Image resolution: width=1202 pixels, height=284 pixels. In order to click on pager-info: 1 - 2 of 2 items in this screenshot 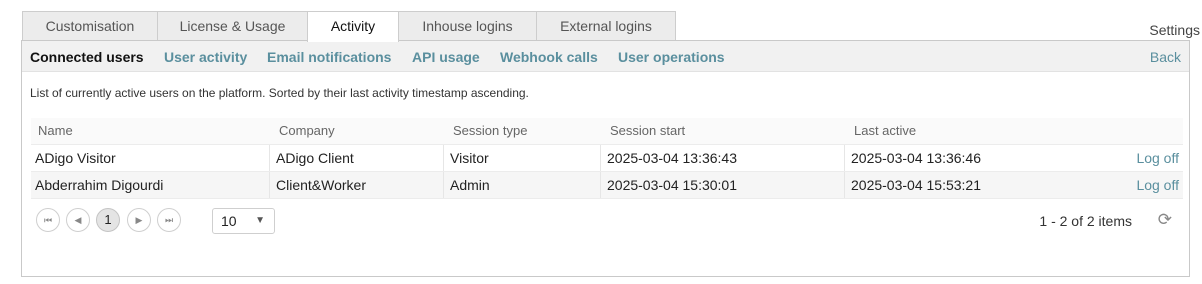, I will do `click(1085, 221)`.